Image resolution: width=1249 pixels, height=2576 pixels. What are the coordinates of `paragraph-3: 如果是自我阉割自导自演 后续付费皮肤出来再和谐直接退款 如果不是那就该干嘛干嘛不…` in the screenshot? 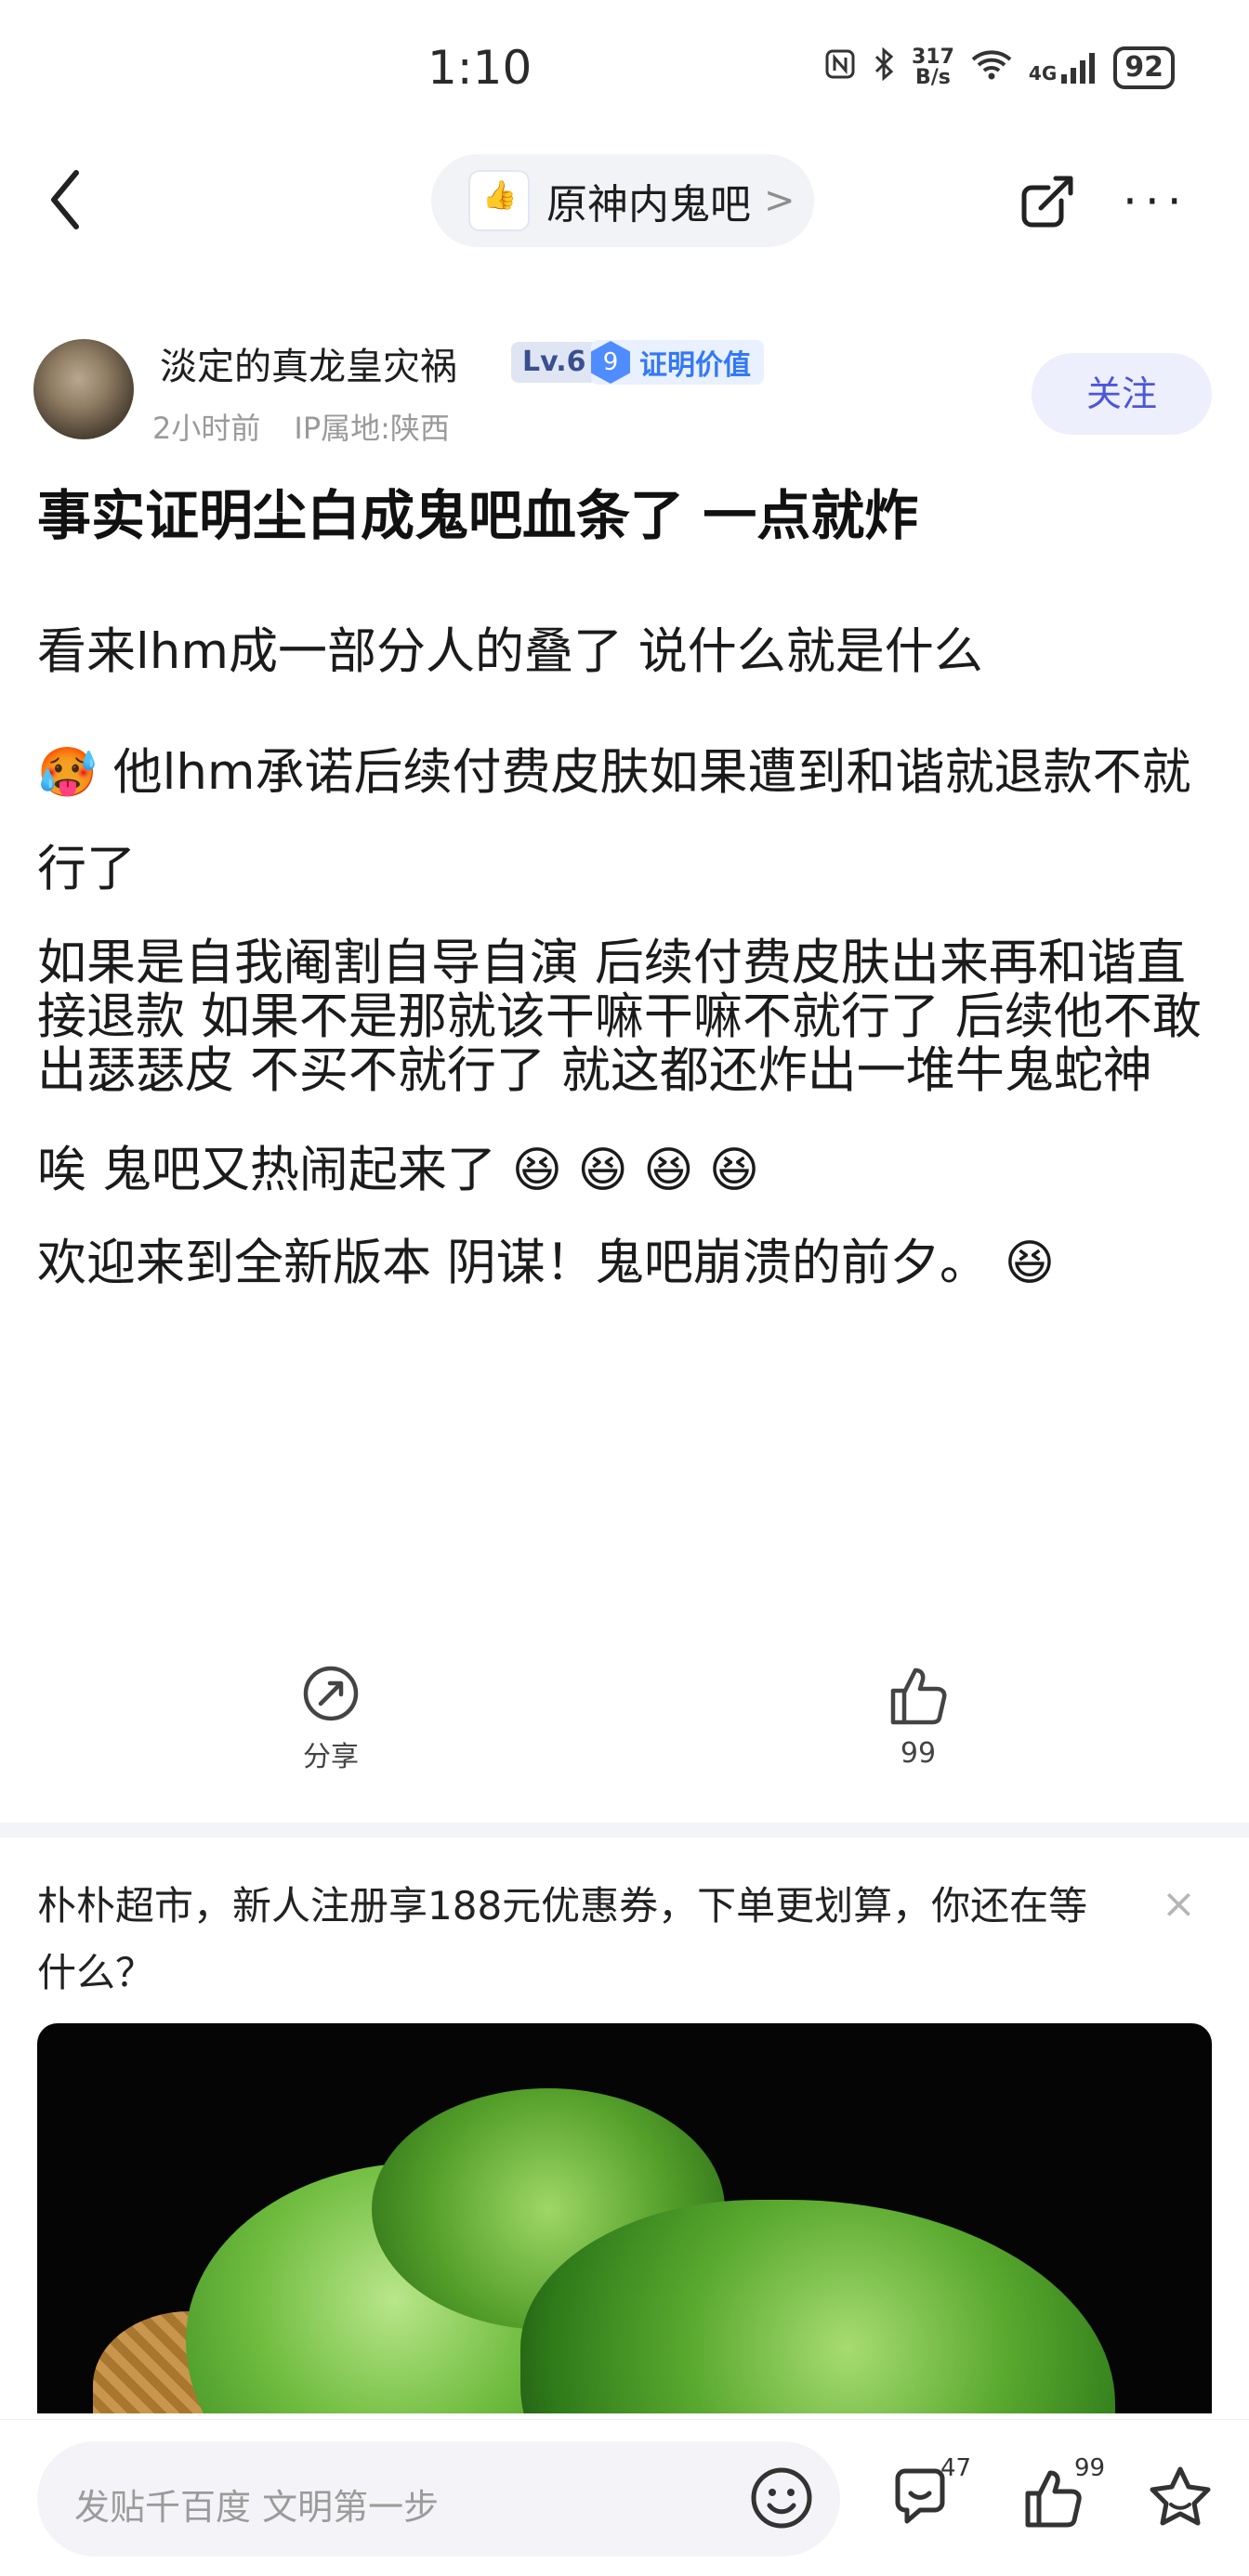 It's located at (619, 1017).